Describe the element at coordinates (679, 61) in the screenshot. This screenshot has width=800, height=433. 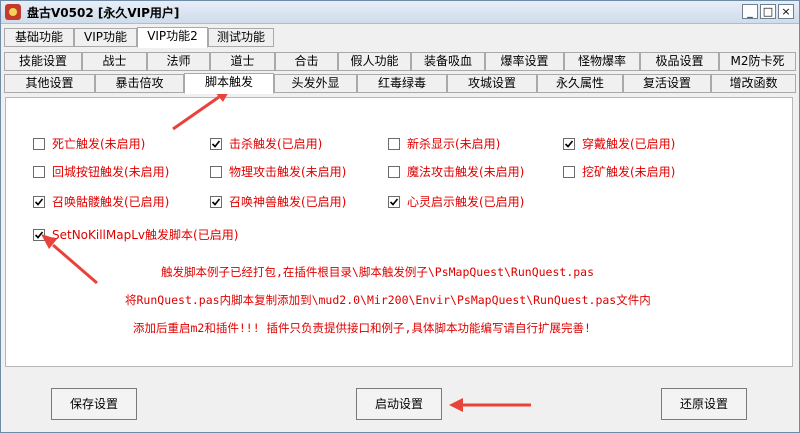
I see `tab-premium: 极品设置` at that location.